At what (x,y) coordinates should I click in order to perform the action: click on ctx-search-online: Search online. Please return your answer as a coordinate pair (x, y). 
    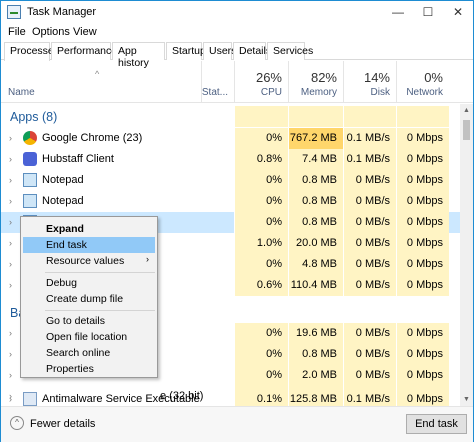
    Looking at the image, I should click on (89, 353).